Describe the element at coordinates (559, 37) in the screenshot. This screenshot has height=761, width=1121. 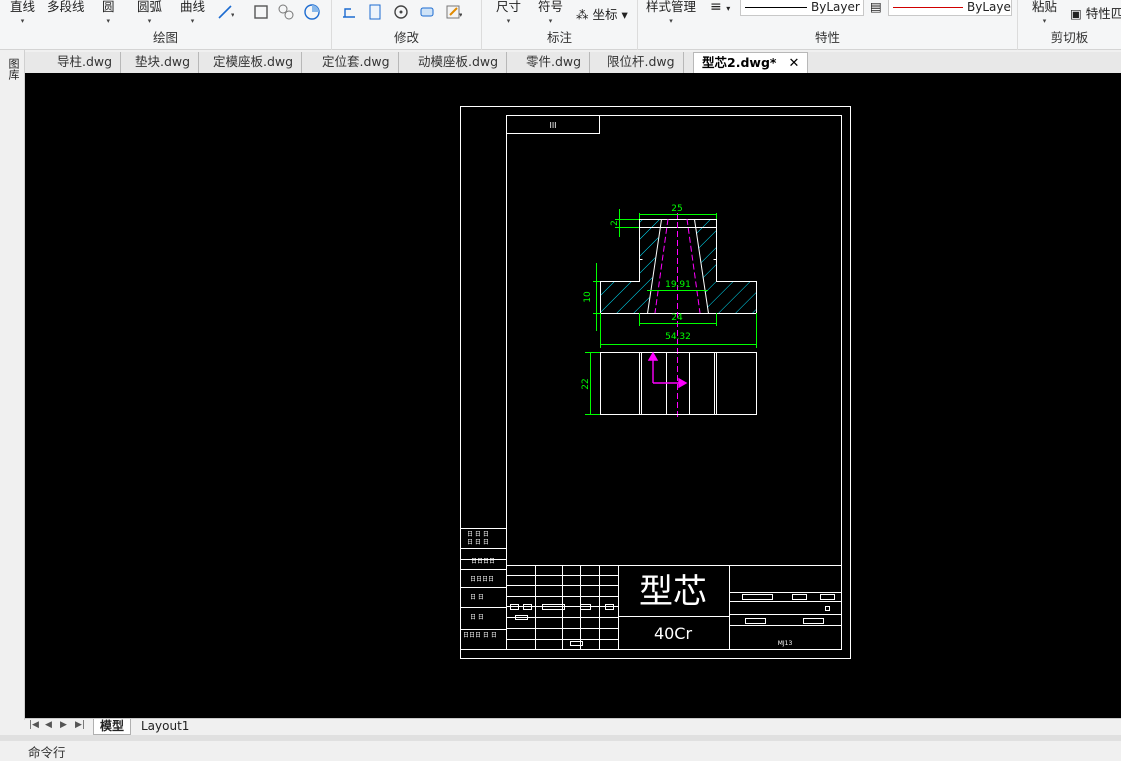
I see `annotate-group-label: 标注` at that location.